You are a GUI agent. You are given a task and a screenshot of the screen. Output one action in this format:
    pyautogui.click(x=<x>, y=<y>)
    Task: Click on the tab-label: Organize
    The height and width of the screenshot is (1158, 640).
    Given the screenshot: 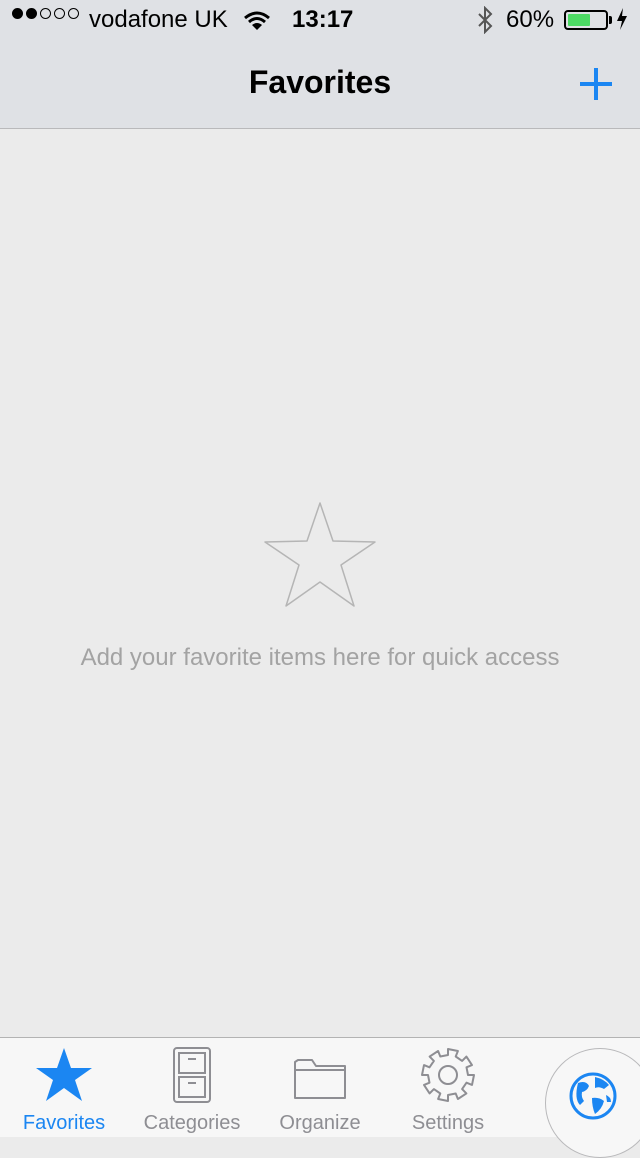 What is the action you would take?
    pyautogui.click(x=320, y=1123)
    